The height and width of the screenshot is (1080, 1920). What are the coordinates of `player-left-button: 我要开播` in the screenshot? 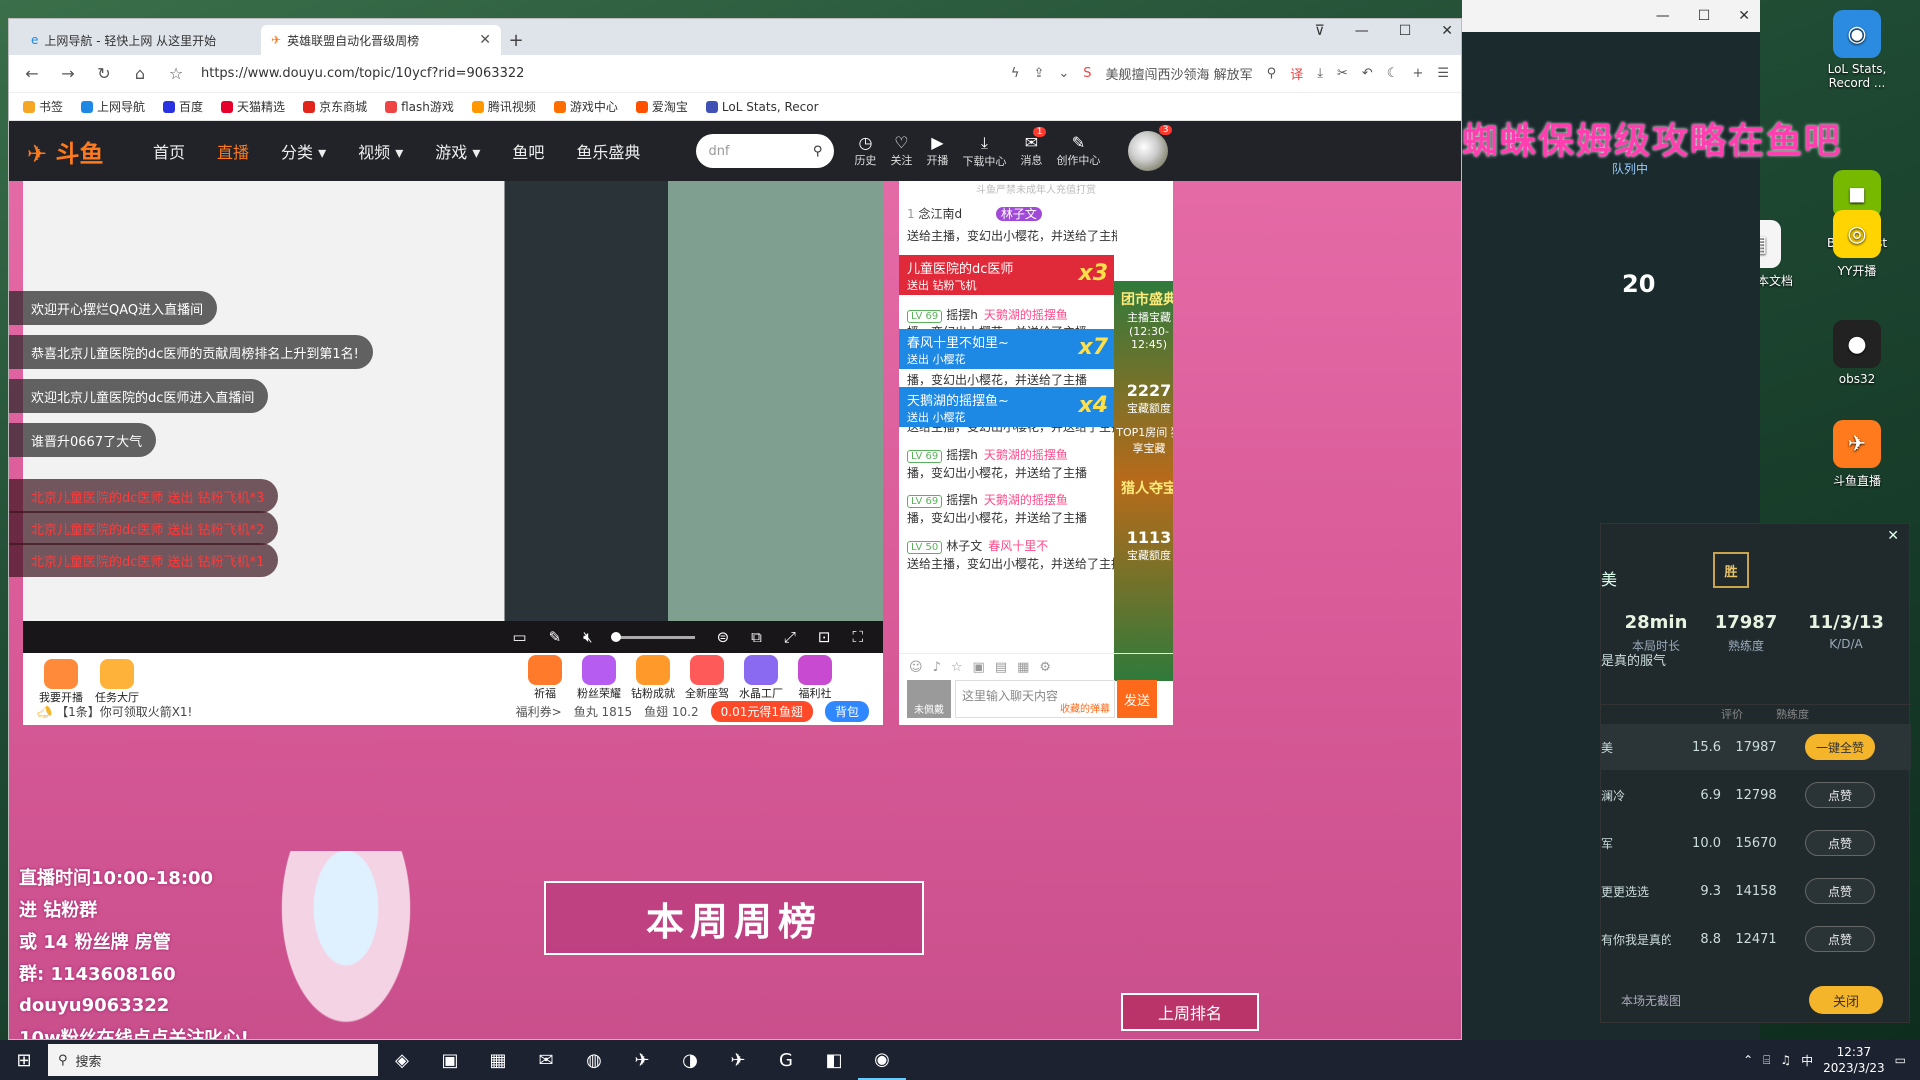 It's located at (61, 682).